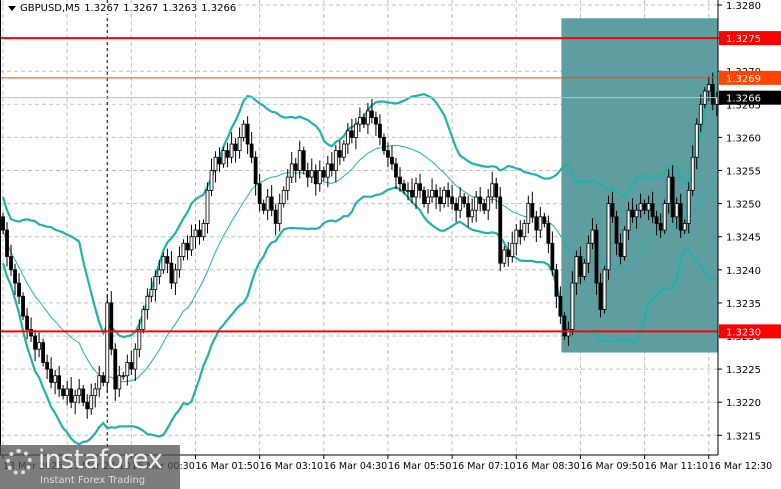 Image resolution: width=781 pixels, height=489 pixels. I want to click on dropdown-triangle-icon, so click(12, 8).